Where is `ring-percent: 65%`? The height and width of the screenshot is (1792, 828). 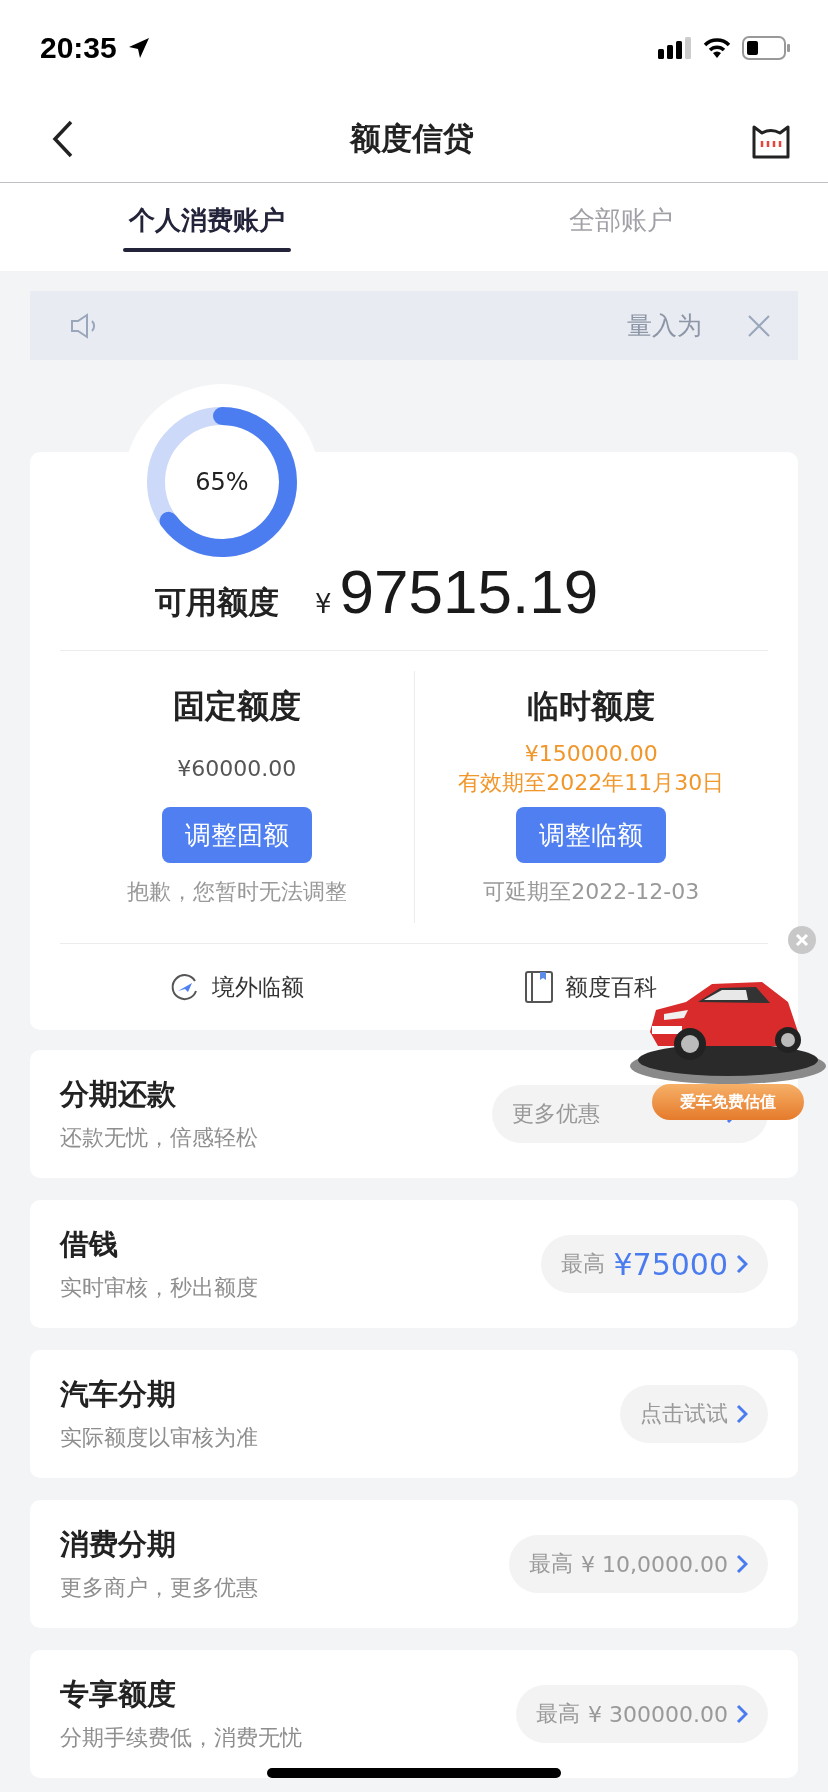 ring-percent: 65% is located at coordinates (222, 482).